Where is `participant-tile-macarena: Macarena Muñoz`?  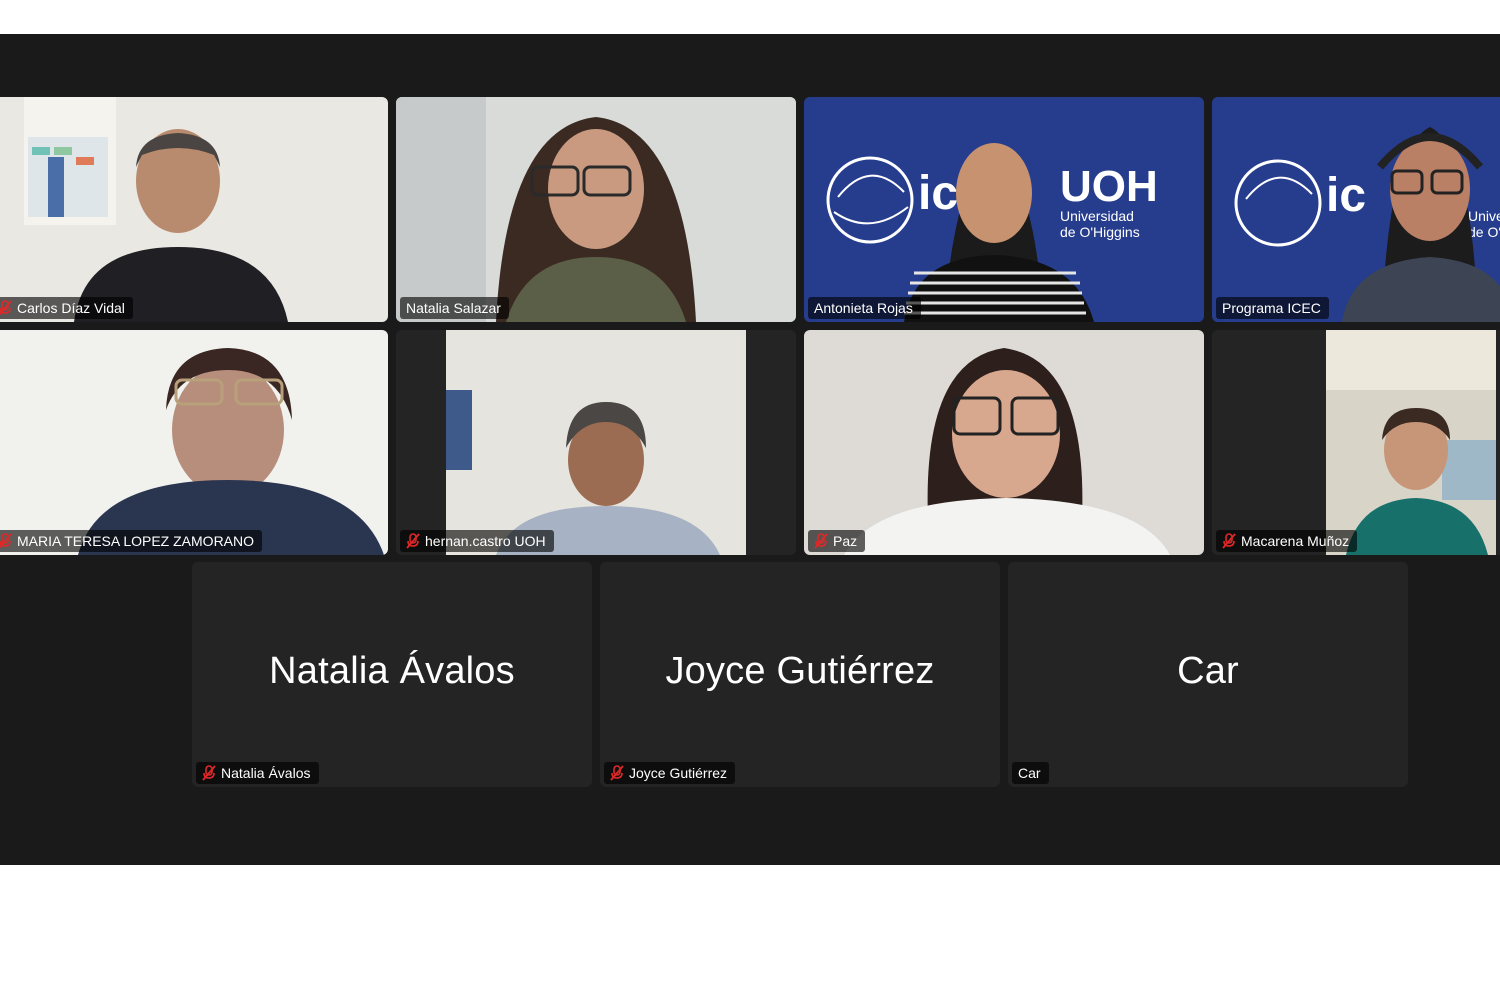 participant-tile-macarena: Macarena Muñoz is located at coordinates (1356, 442).